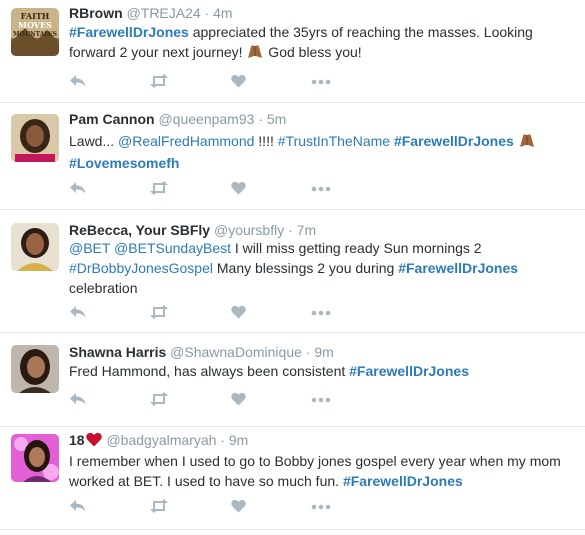 The image size is (585, 535). I want to click on username: @yoursbfly, so click(249, 230).